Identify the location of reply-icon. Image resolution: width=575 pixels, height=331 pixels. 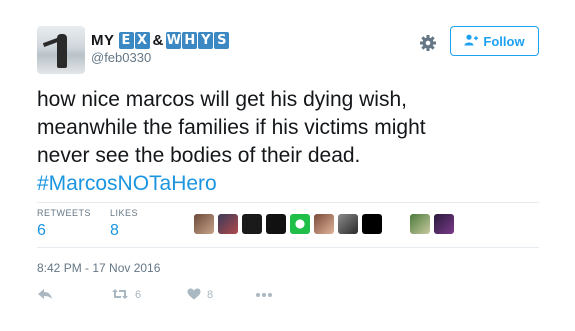
(45, 295).